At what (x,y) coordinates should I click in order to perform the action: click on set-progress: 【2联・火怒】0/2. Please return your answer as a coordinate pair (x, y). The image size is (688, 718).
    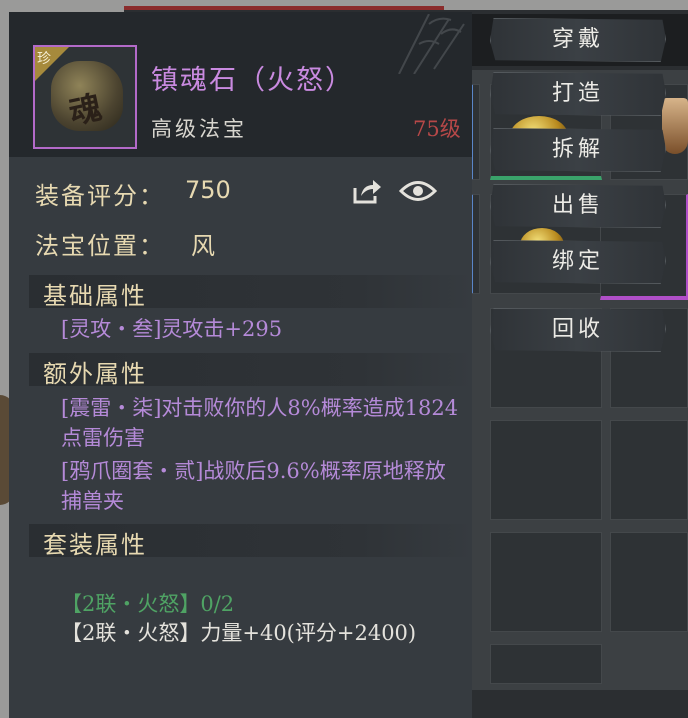
    Looking at the image, I should click on (148, 604).